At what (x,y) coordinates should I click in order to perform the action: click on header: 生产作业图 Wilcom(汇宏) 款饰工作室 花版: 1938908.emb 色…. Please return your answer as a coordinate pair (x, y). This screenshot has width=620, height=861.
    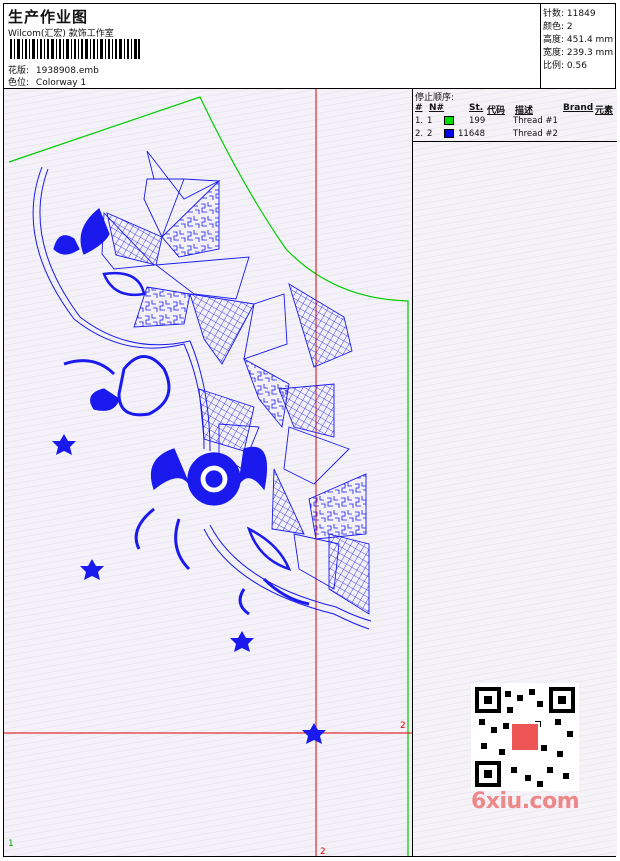
    Looking at the image, I should click on (272, 46).